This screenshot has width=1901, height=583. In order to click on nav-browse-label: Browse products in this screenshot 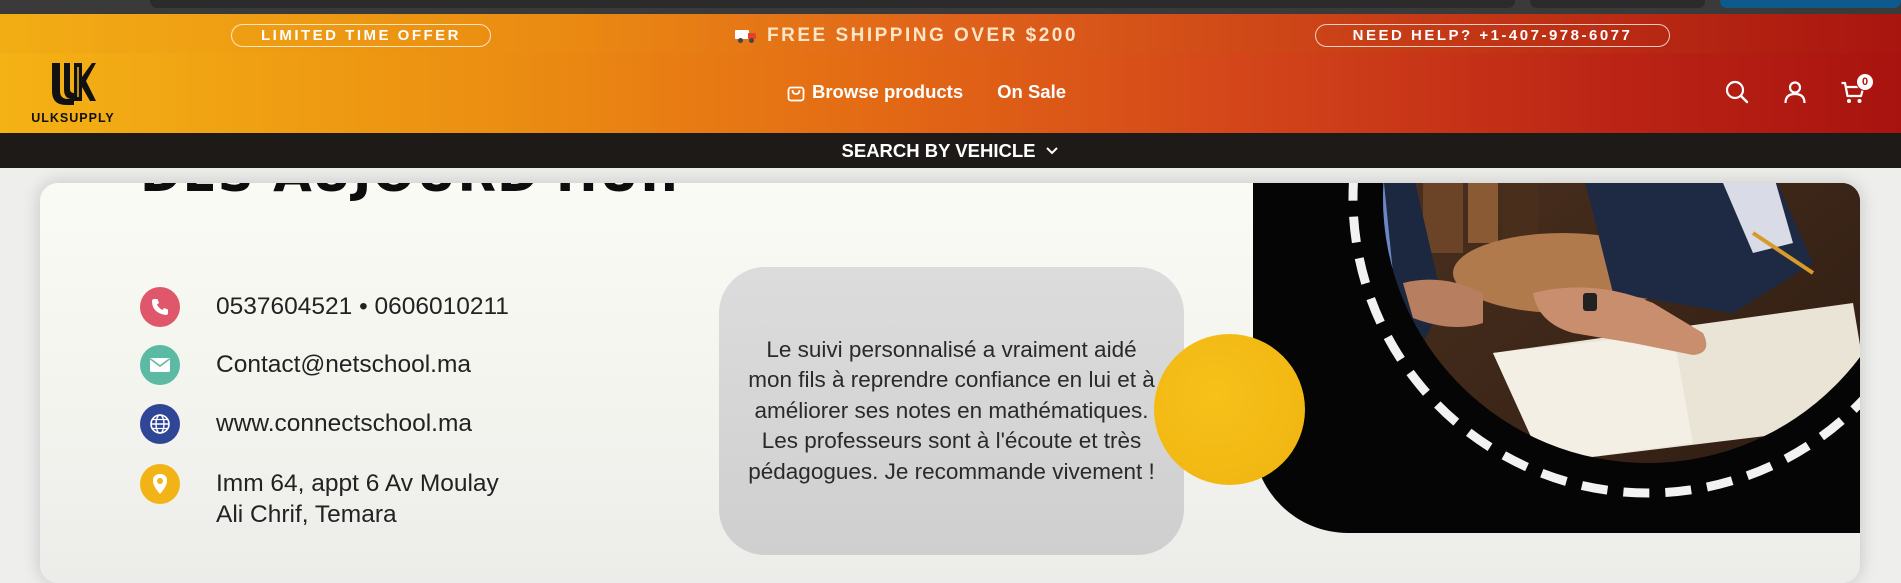, I will do `click(888, 91)`.